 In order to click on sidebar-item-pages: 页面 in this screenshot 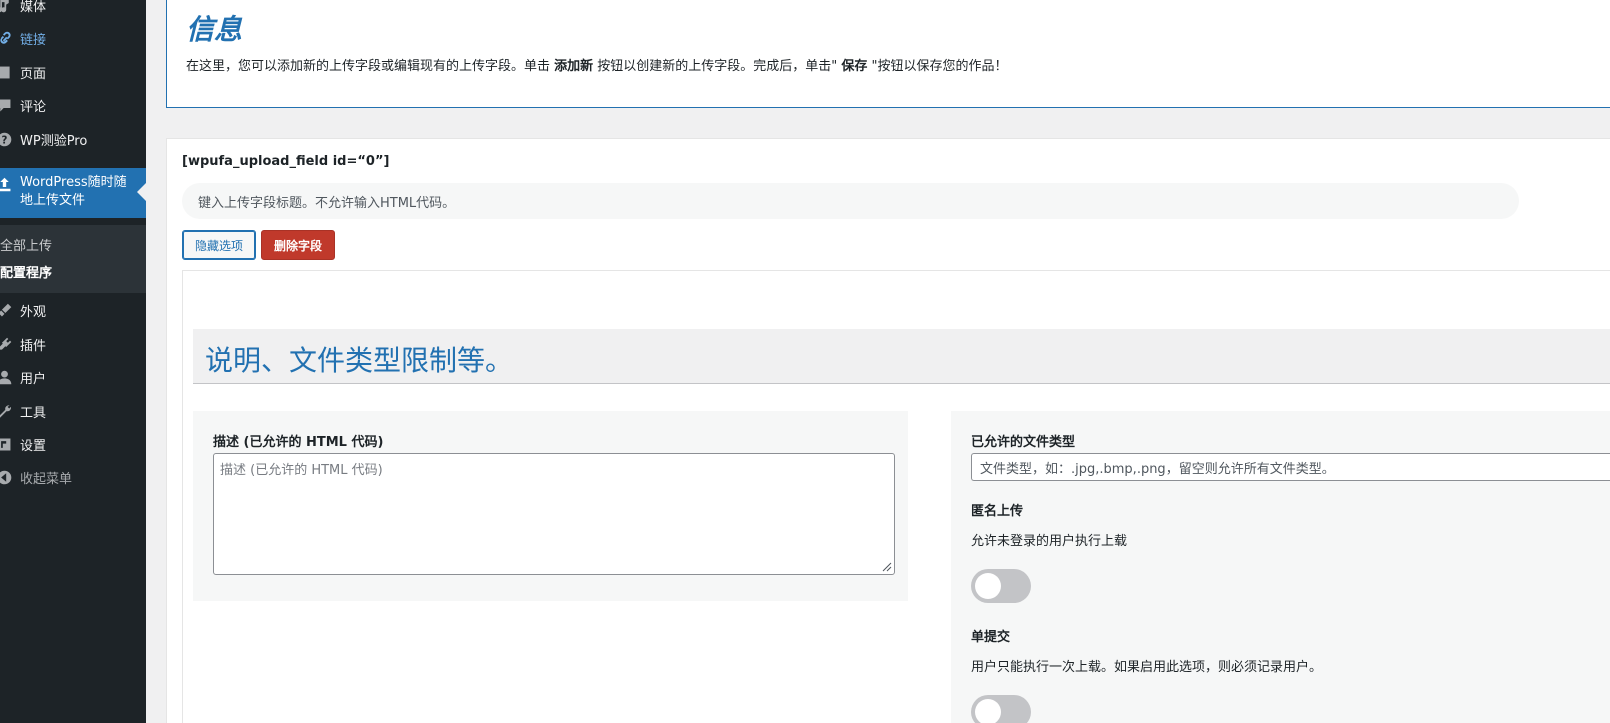, I will do `click(73, 72)`.